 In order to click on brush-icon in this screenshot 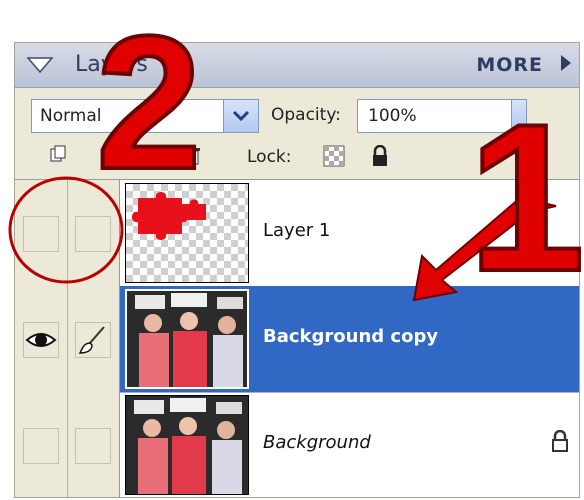, I will do `click(91, 340)`.